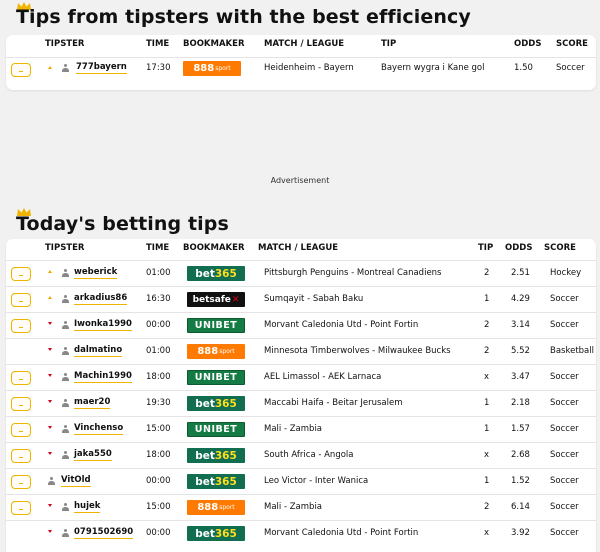 The width and height of the screenshot is (600, 552). I want to click on tipster-link: Vinchenso, so click(99, 429).